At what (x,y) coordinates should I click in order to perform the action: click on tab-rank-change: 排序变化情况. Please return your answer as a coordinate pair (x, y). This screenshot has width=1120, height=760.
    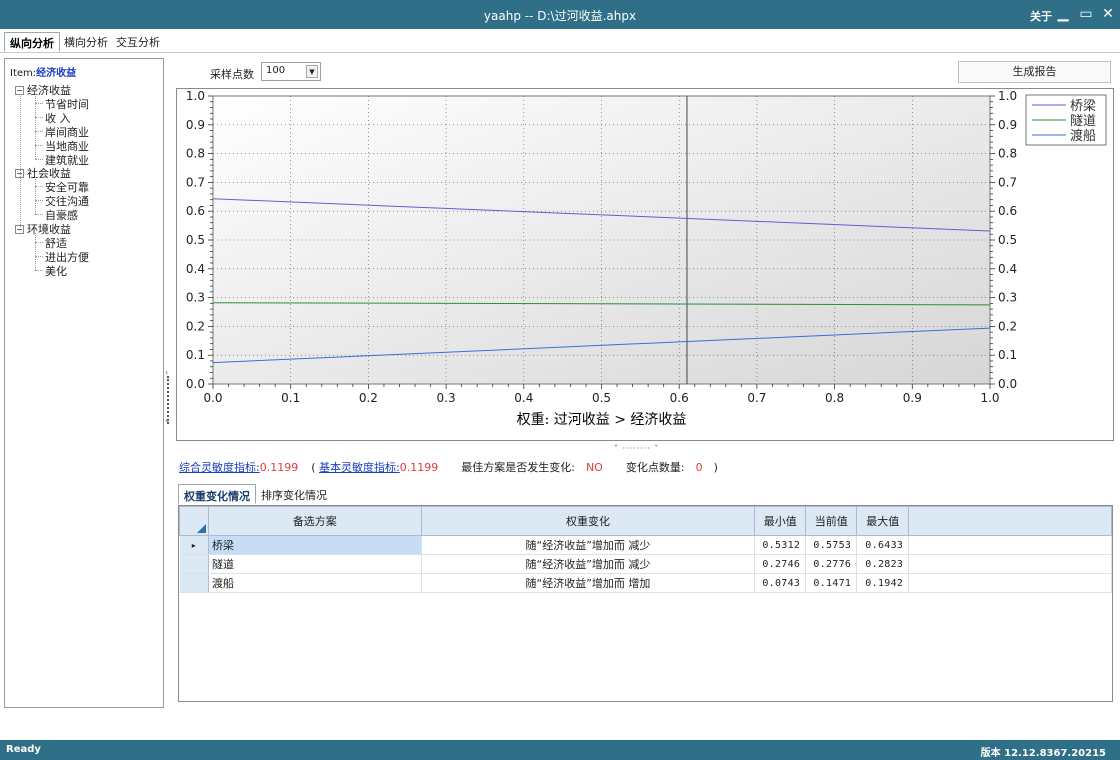
    Looking at the image, I should click on (294, 494).